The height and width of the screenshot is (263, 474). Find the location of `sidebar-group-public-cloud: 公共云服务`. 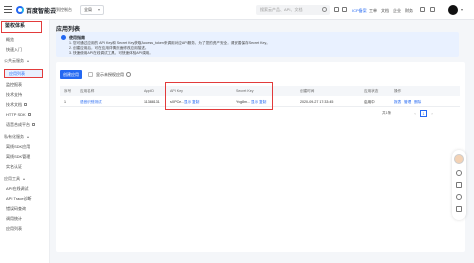

sidebar-group-public-cloud: 公共云服务 is located at coordinates (16, 61).